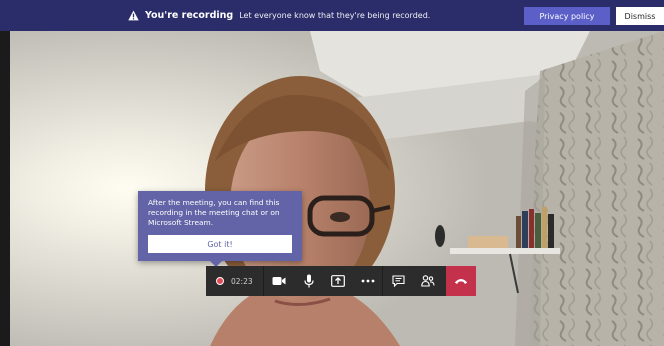 This screenshot has width=664, height=346. I want to click on more-options-button, so click(368, 281).